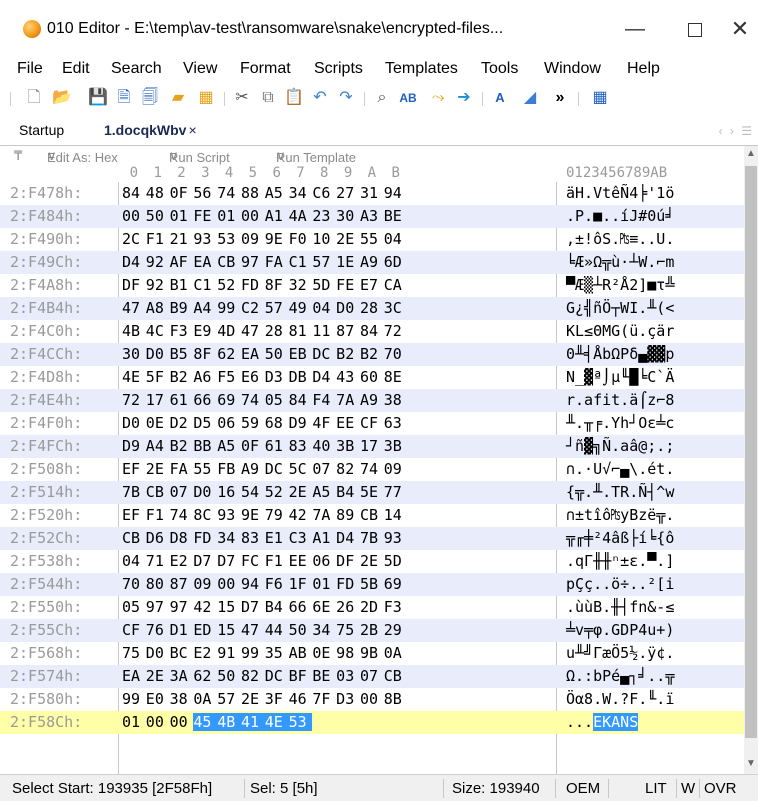  Describe the element at coordinates (736, 131) in the screenshot. I see `tab-scroll-arrows: ‹ › ☰` at that location.